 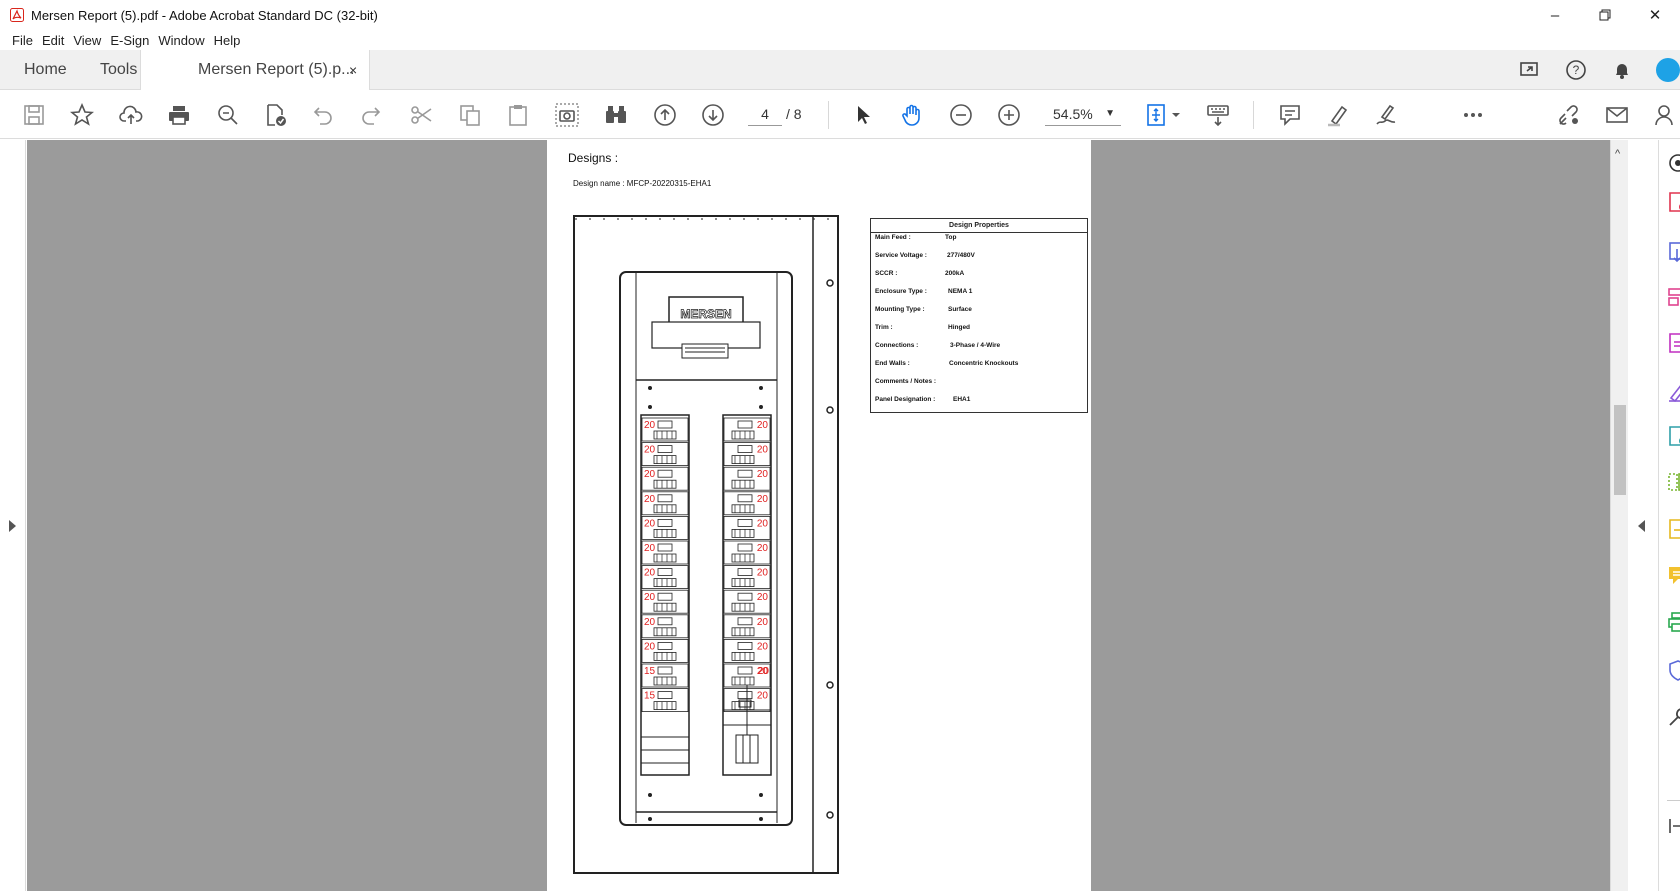 I want to click on fit-page-dropdown-icon, so click(x=1176, y=115).